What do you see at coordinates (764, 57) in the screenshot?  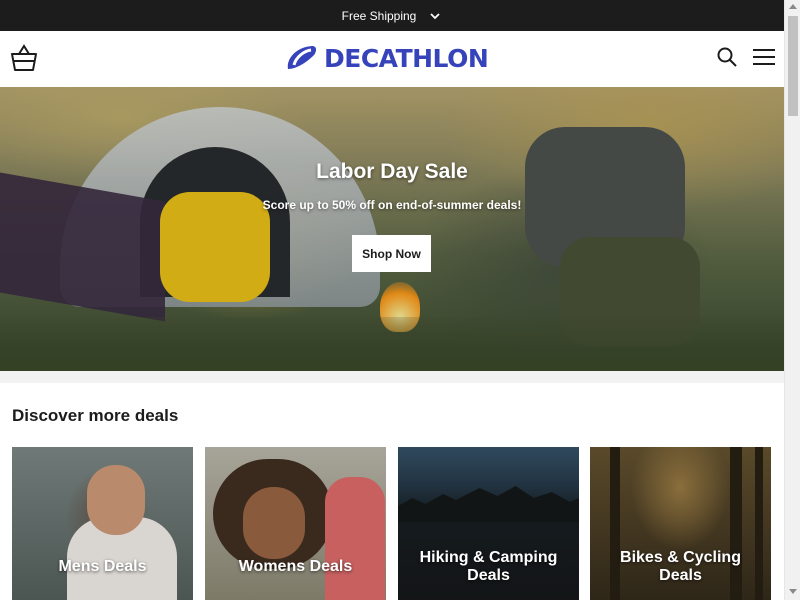 I see `hamburger-menu-icon` at bounding box center [764, 57].